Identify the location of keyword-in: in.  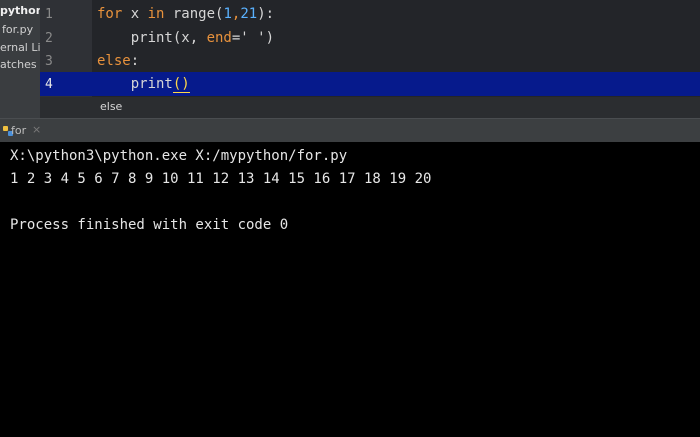
(156, 14).